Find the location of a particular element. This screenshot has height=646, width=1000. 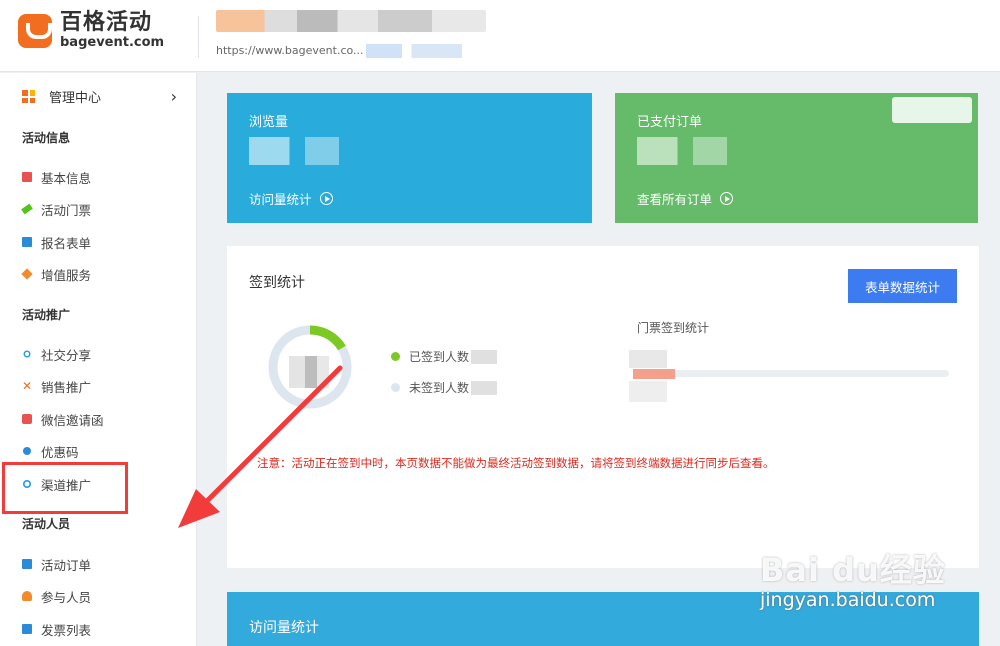

baidu-watermark: Bai du经验 jingyan.baidu.com is located at coordinates (853, 578).